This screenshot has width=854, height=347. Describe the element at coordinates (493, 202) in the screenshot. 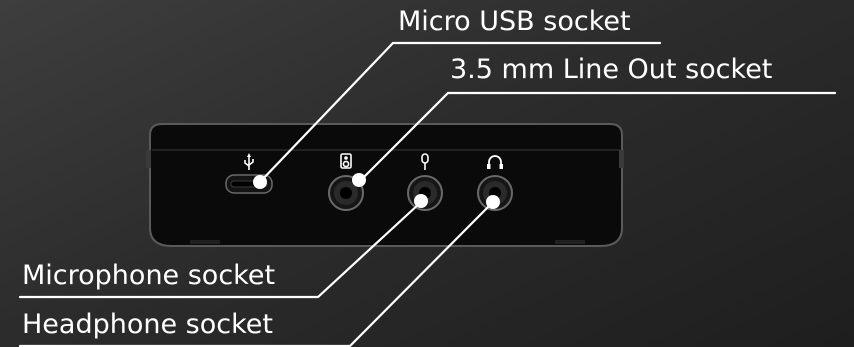

I see `dot-headphone` at that location.